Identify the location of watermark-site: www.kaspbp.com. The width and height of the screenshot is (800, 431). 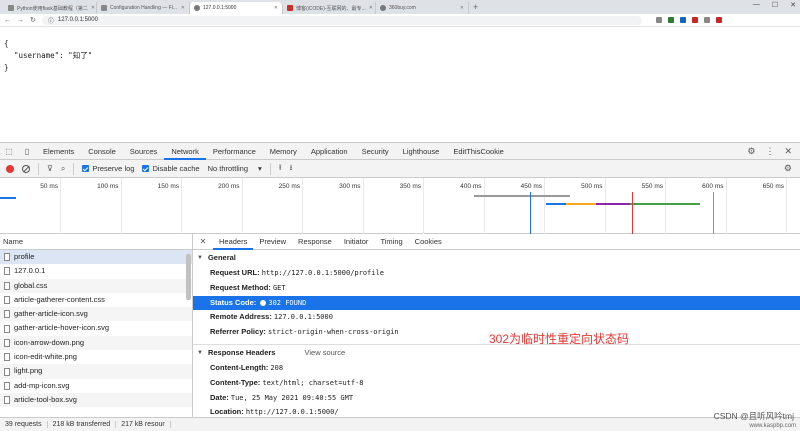
(772, 426).